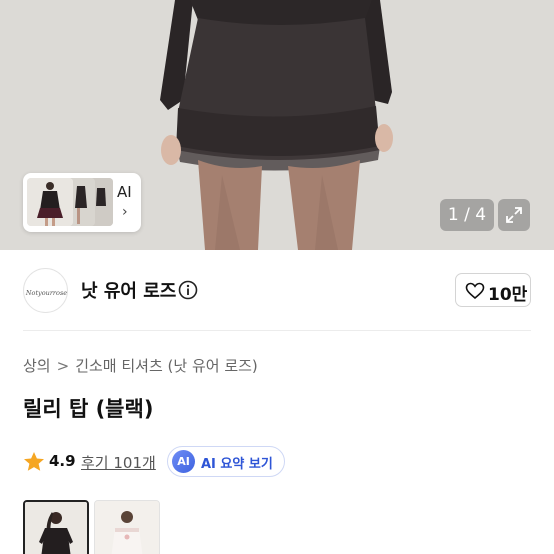 This screenshot has height=554, width=554. I want to click on svg-text: Notyourrose, so click(46, 293).